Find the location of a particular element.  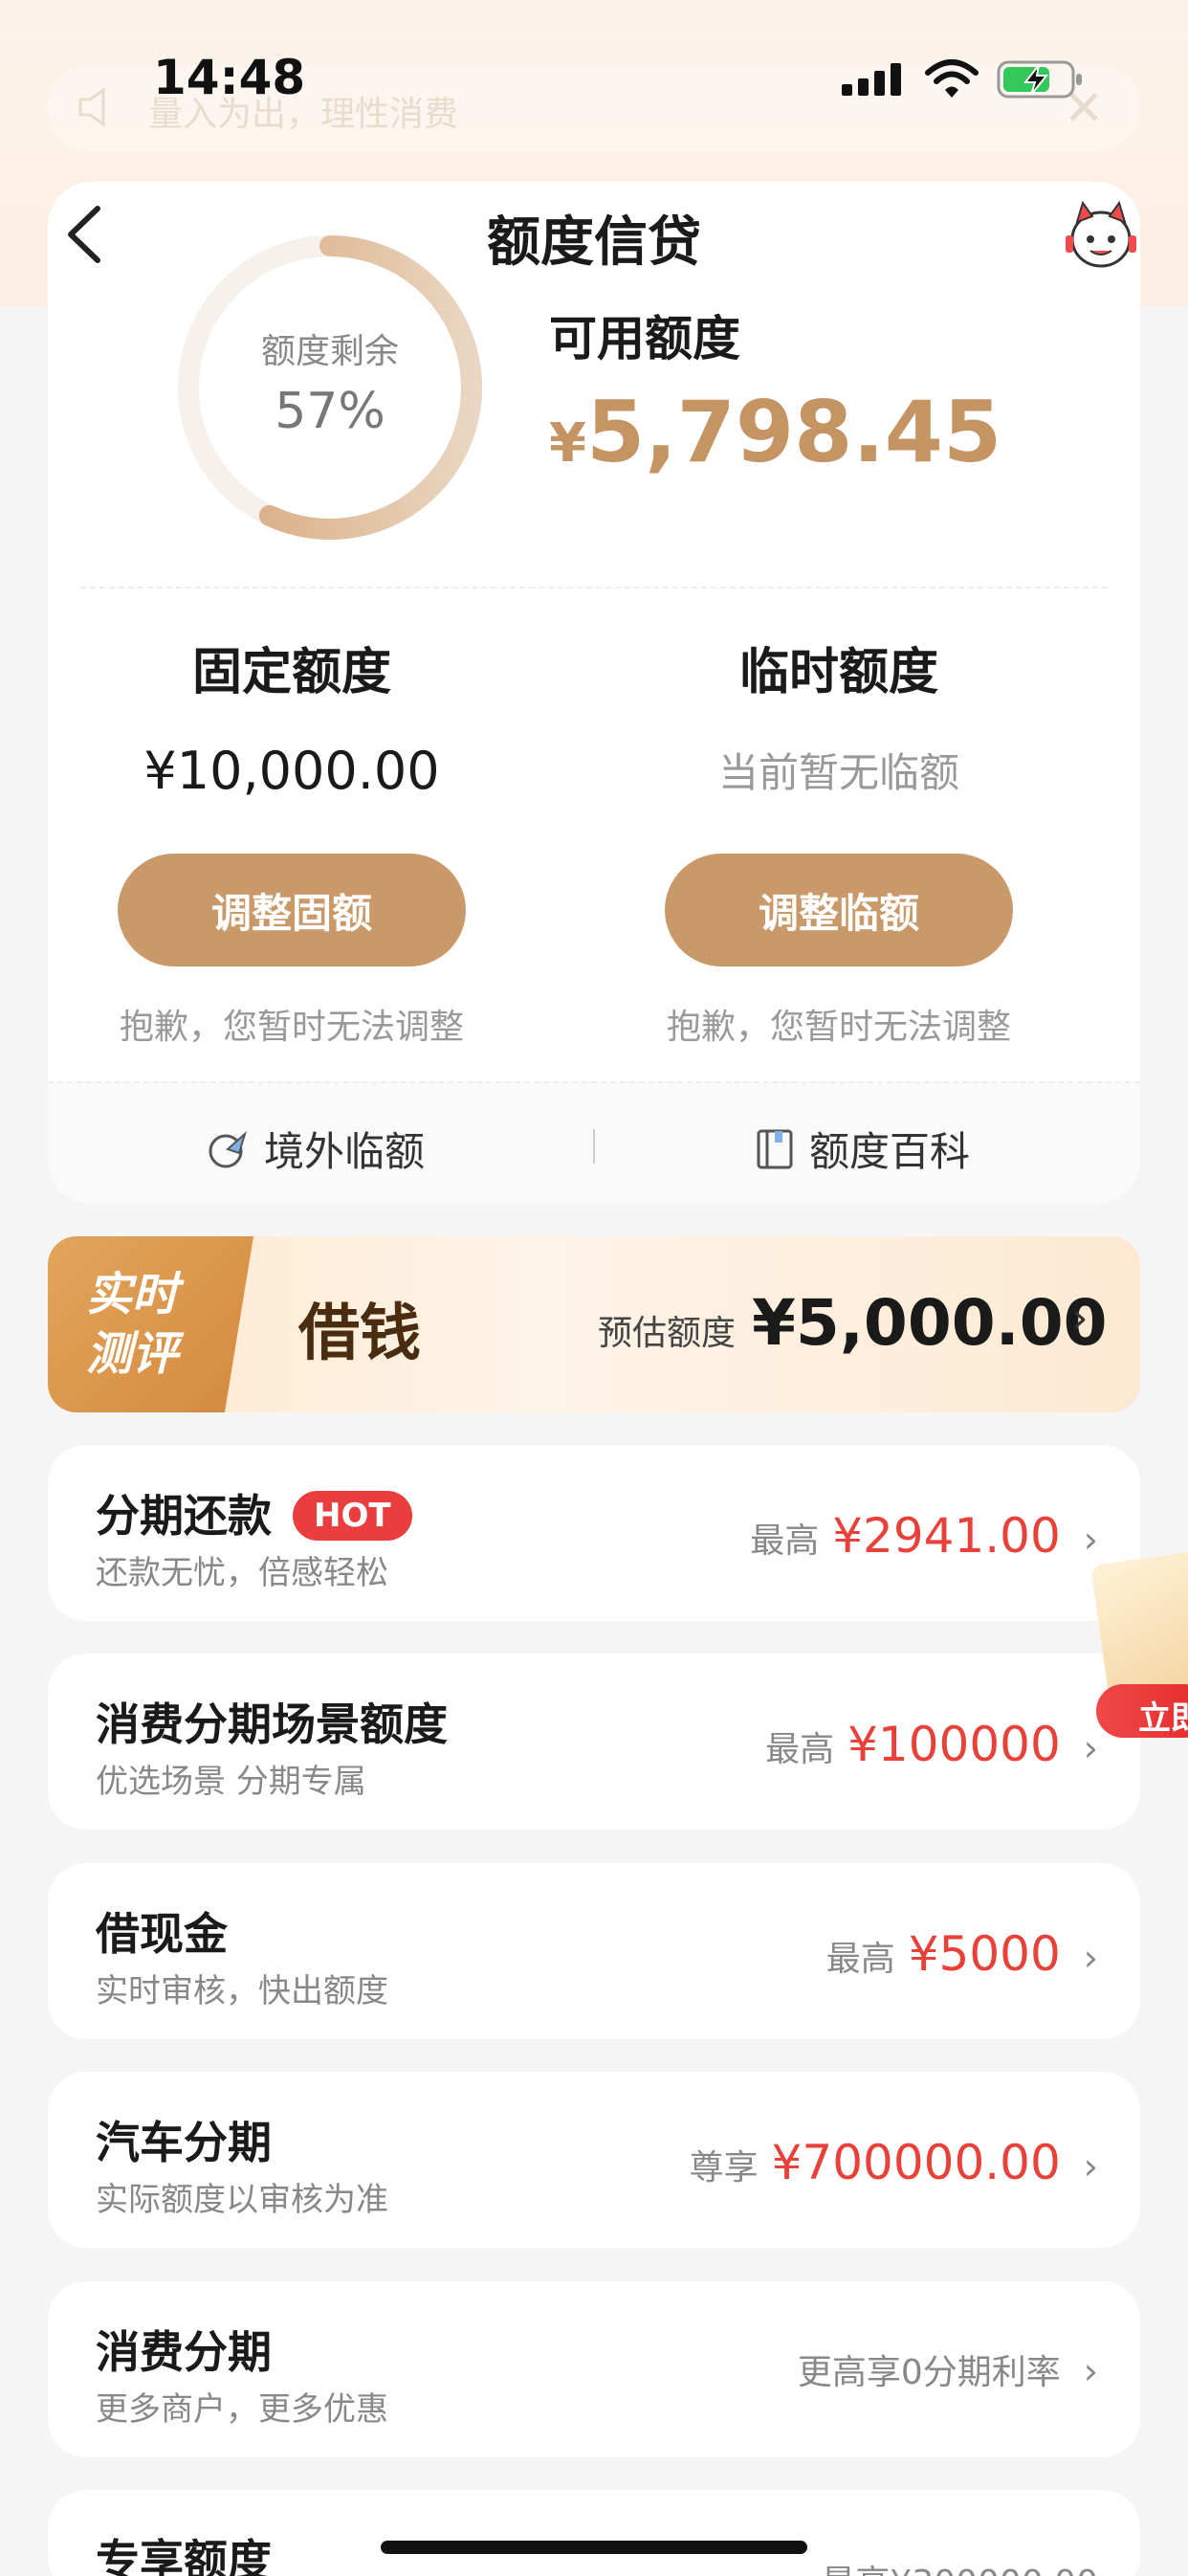

available-amount-value: 5,798.45 is located at coordinates (793, 432).